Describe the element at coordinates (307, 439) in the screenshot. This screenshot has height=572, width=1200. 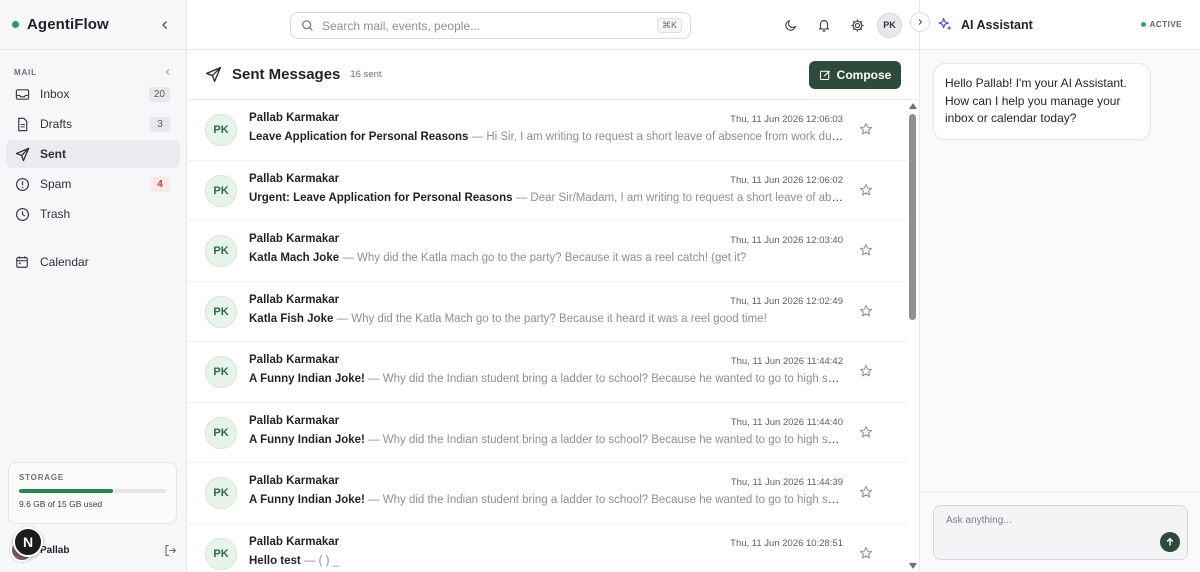
I see `message-subject: A Funny Indian Joke!` at that location.